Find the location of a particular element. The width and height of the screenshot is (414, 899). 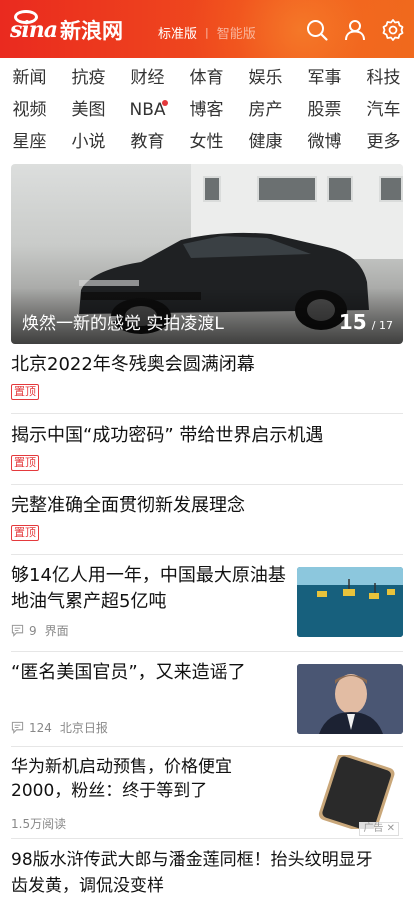

news-item: 够14亿人用一年，中国最大原油基 地油气累产超5亿吨 9 界面 is located at coordinates (207, 603).